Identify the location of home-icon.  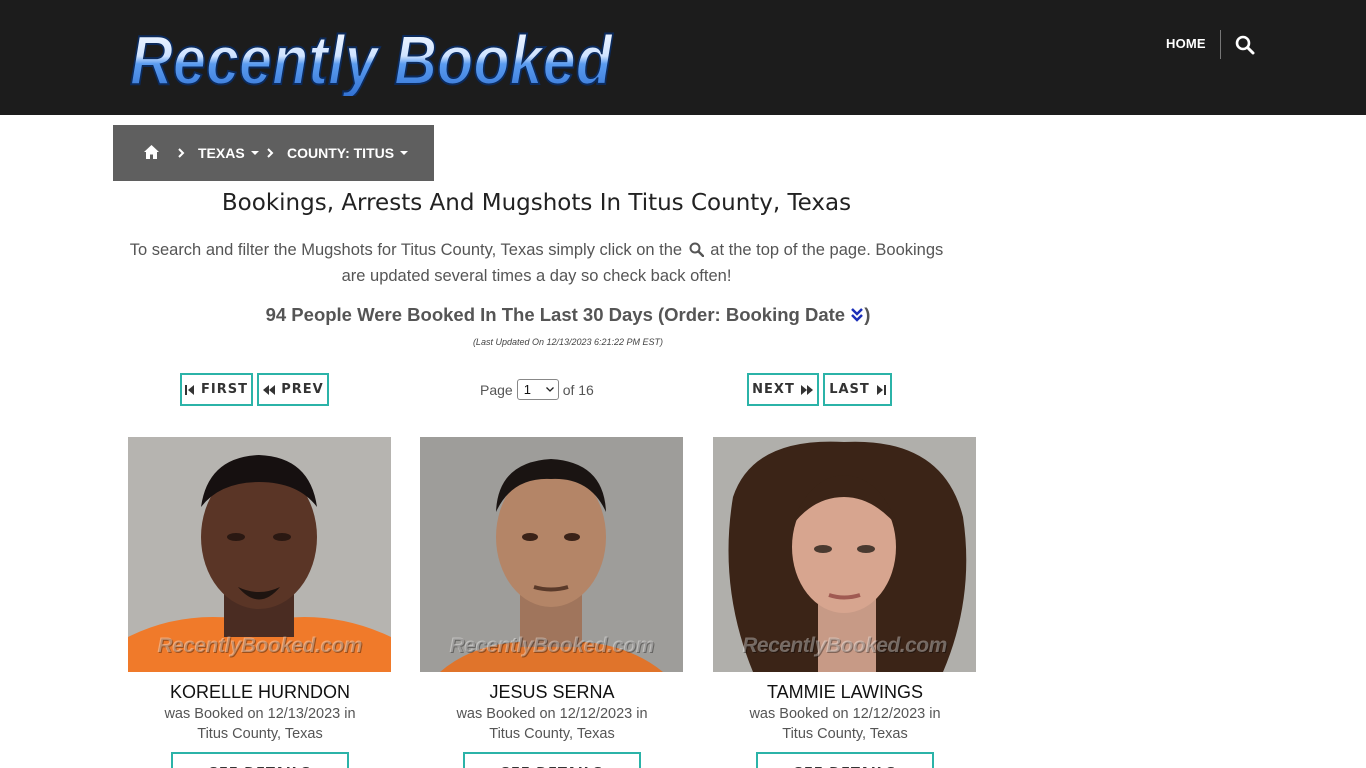
(151, 152).